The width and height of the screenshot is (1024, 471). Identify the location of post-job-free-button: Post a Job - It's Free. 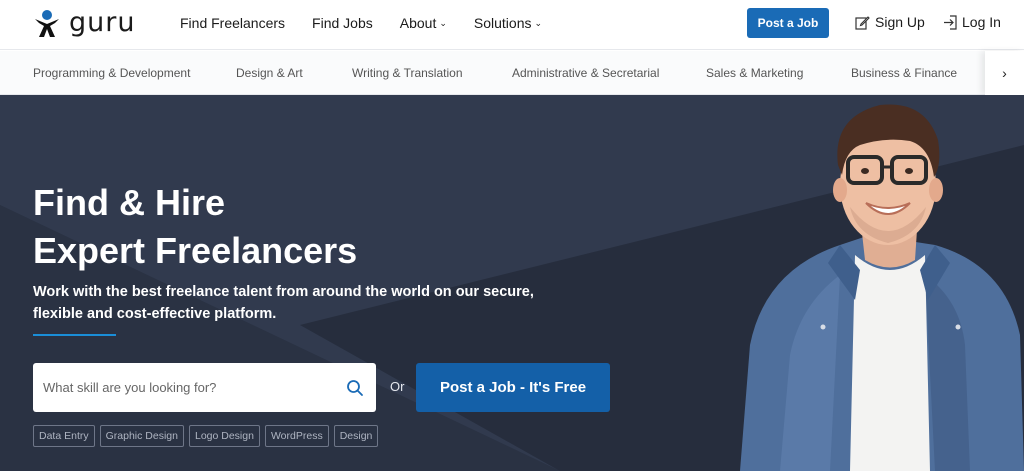
(513, 387).